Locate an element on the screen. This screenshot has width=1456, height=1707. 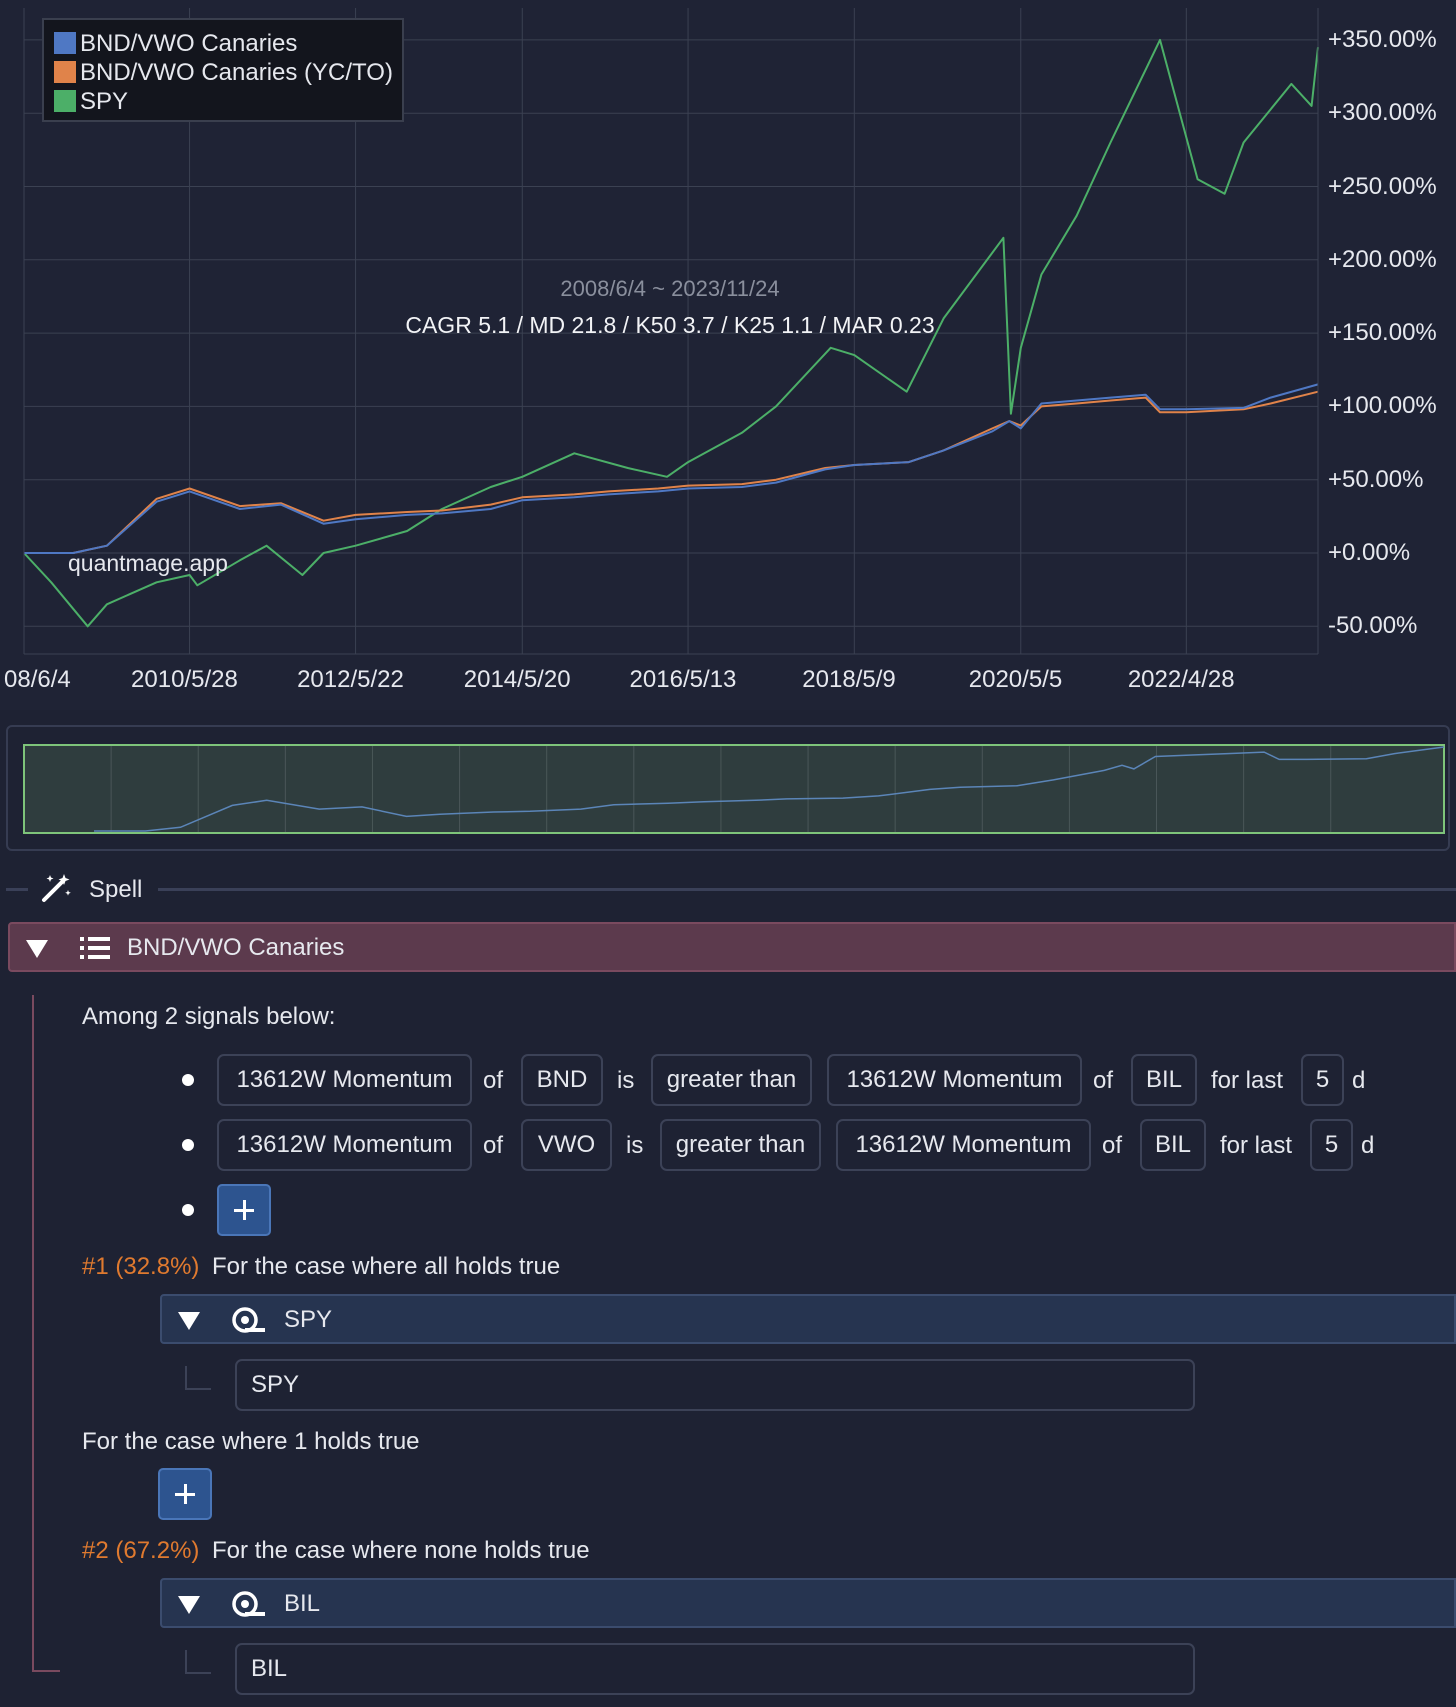
x-tick-label: 2014/5/20 is located at coordinates (517, 679).